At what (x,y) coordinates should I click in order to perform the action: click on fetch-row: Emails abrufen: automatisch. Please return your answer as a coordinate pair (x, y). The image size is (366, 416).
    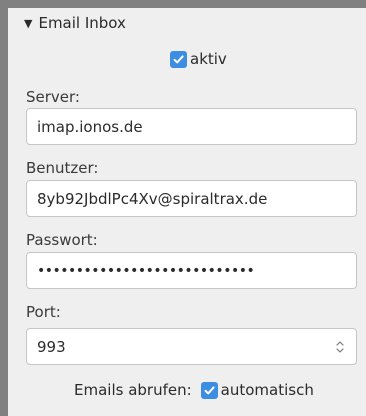
    Looking at the image, I should click on (194, 390).